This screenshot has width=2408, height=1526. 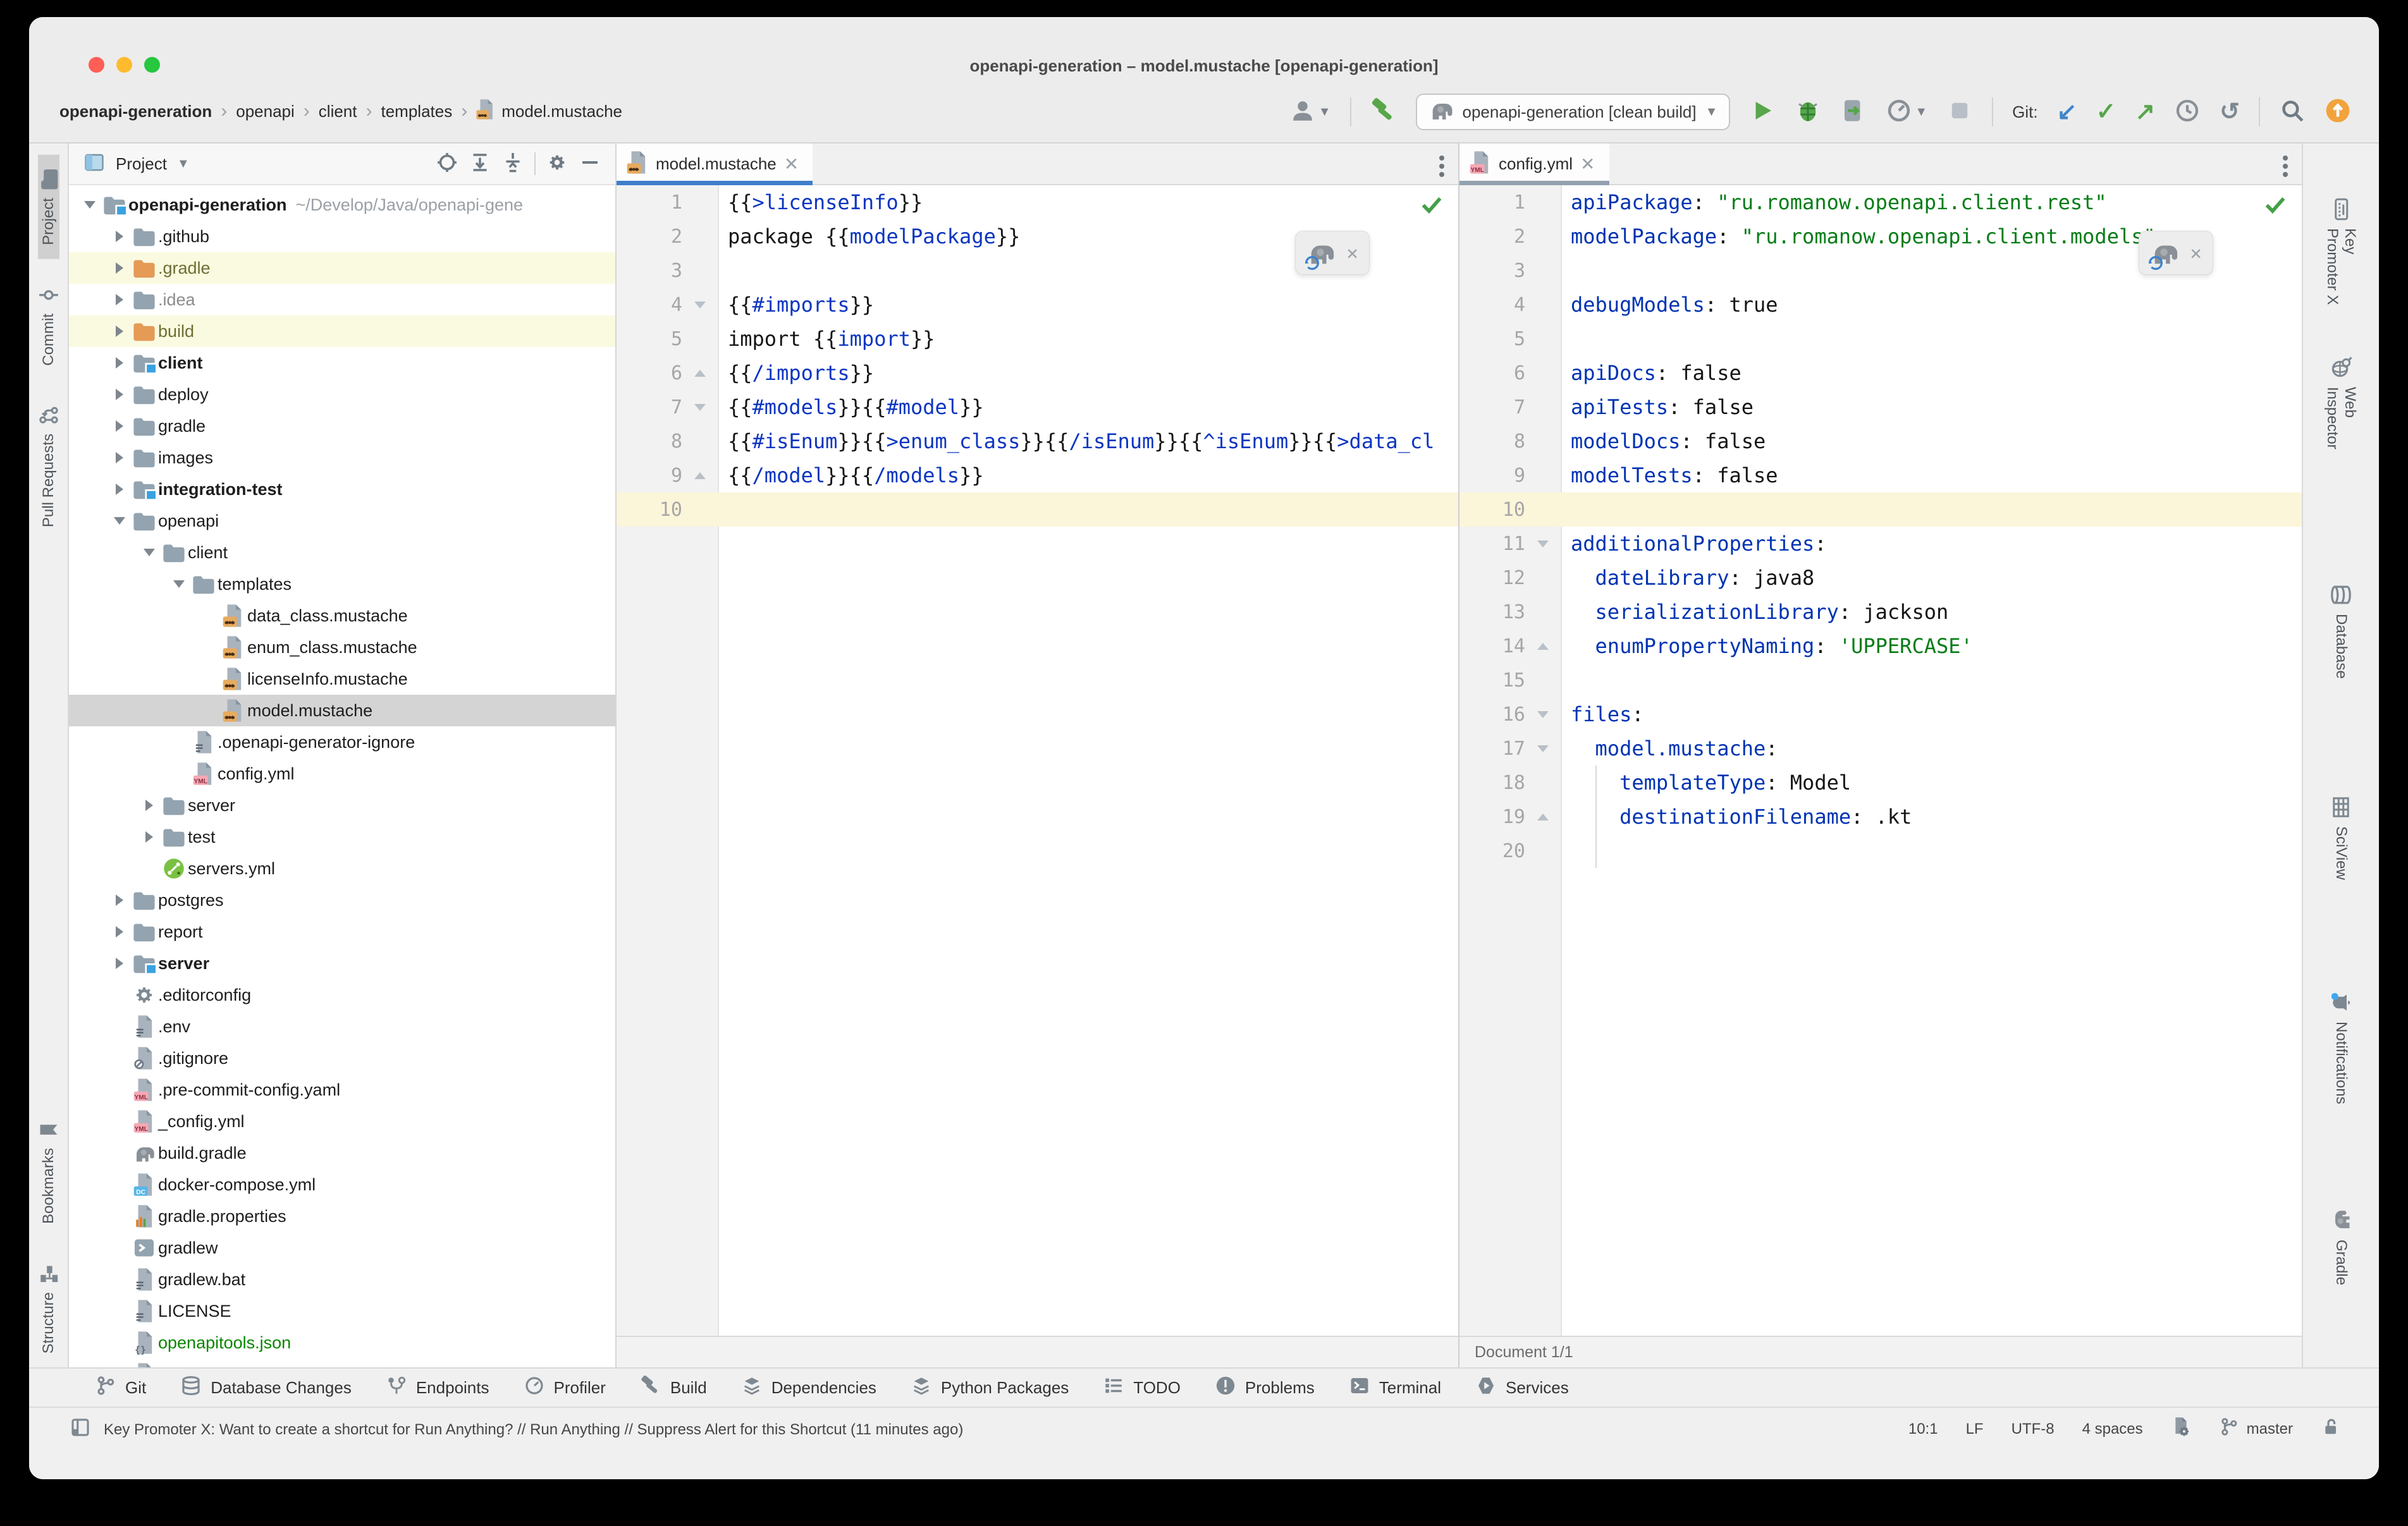 I want to click on breadcrumb-item: client, so click(x=338, y=111).